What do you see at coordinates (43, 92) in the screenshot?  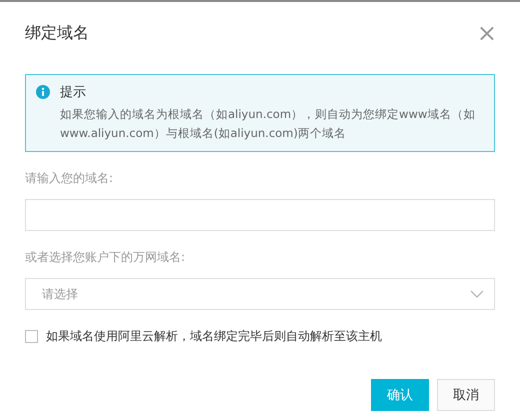 I see `info-icon` at bounding box center [43, 92].